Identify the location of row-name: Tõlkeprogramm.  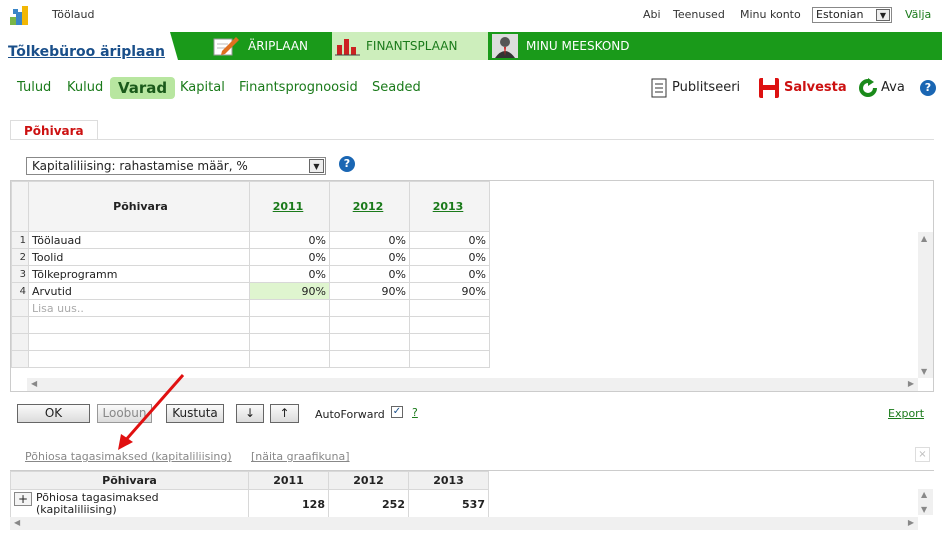
(139, 274).